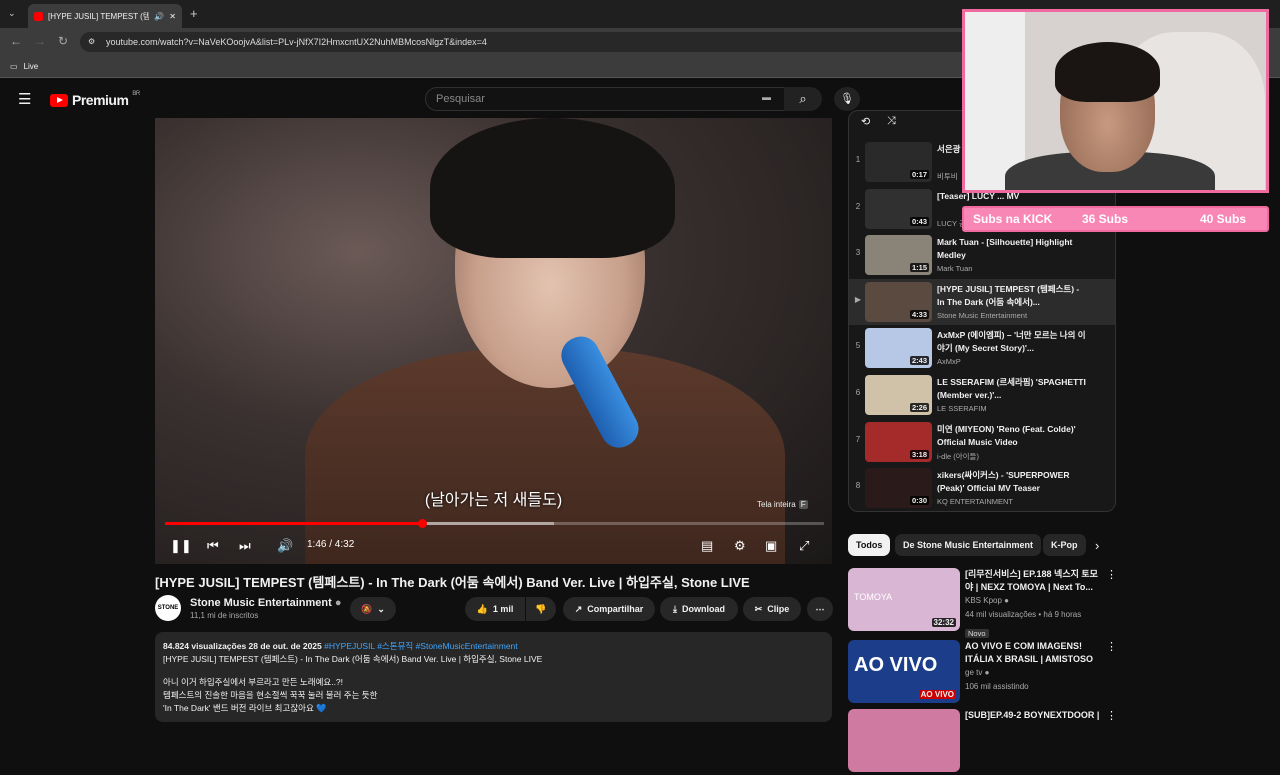 This screenshot has width=1280, height=775. I want to click on tab-title: [HYPE JUSIL] TEMPEST (템페, so click(99, 16).